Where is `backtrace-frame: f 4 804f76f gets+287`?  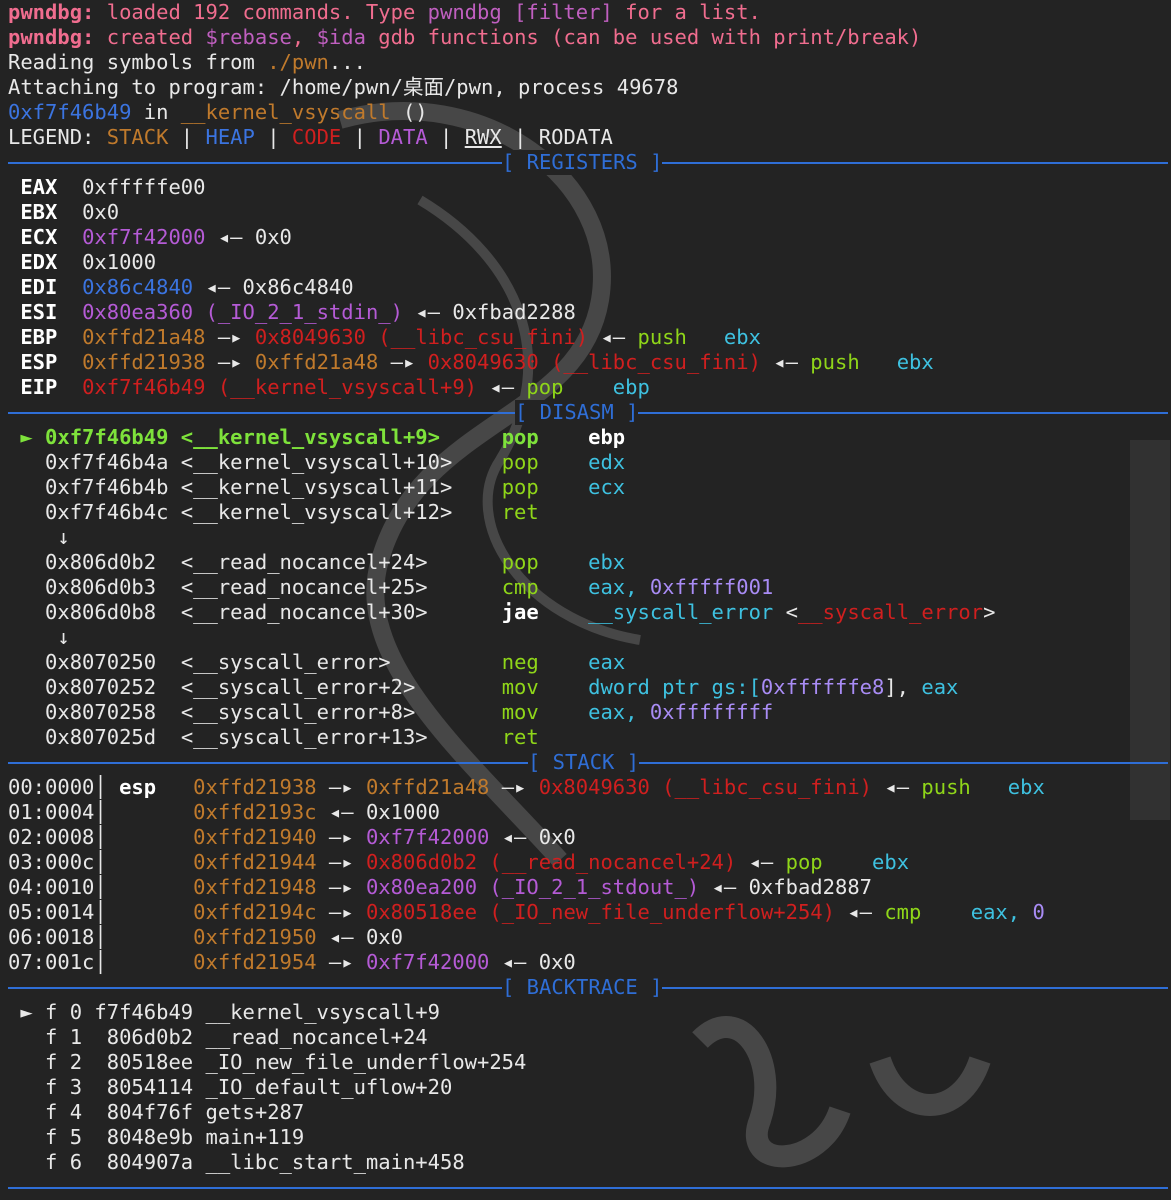 backtrace-frame: f 4 804f76f gets+287 is located at coordinates (588, 1112).